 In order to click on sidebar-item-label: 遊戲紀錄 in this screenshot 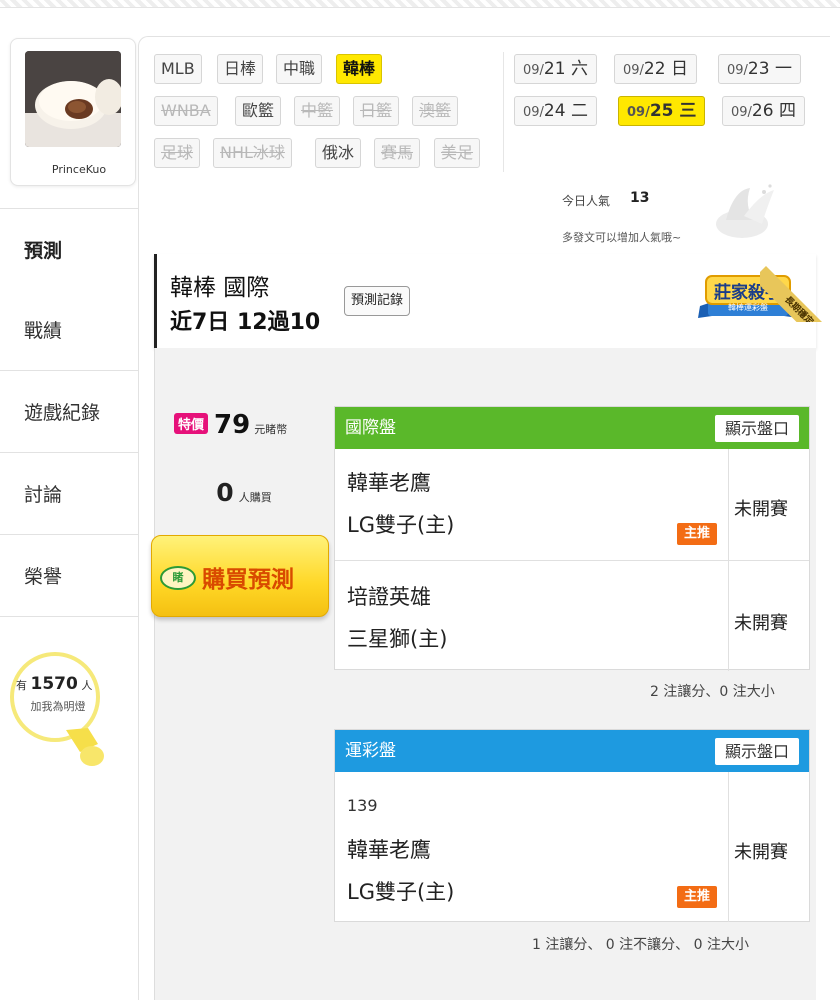, I will do `click(62, 413)`.